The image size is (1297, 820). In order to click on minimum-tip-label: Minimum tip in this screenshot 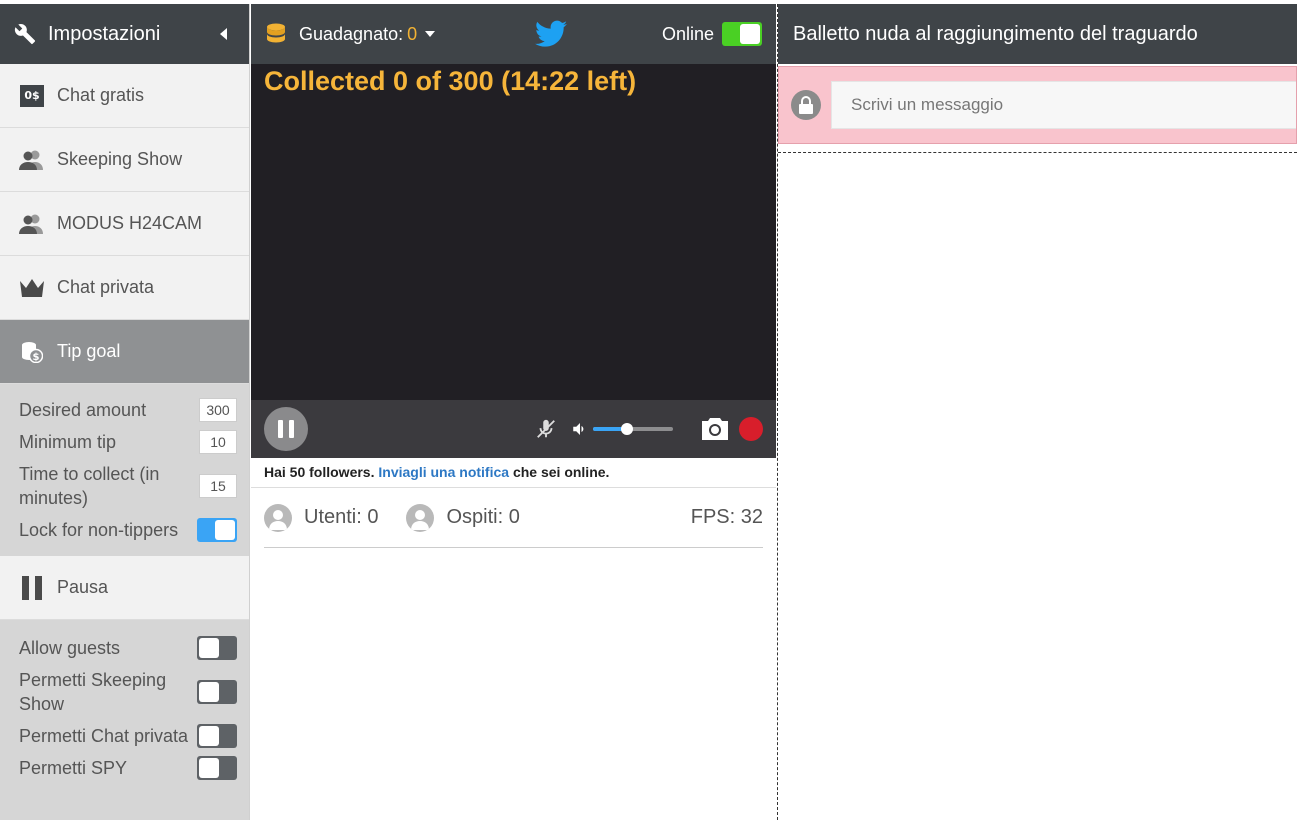, I will do `click(68, 442)`.